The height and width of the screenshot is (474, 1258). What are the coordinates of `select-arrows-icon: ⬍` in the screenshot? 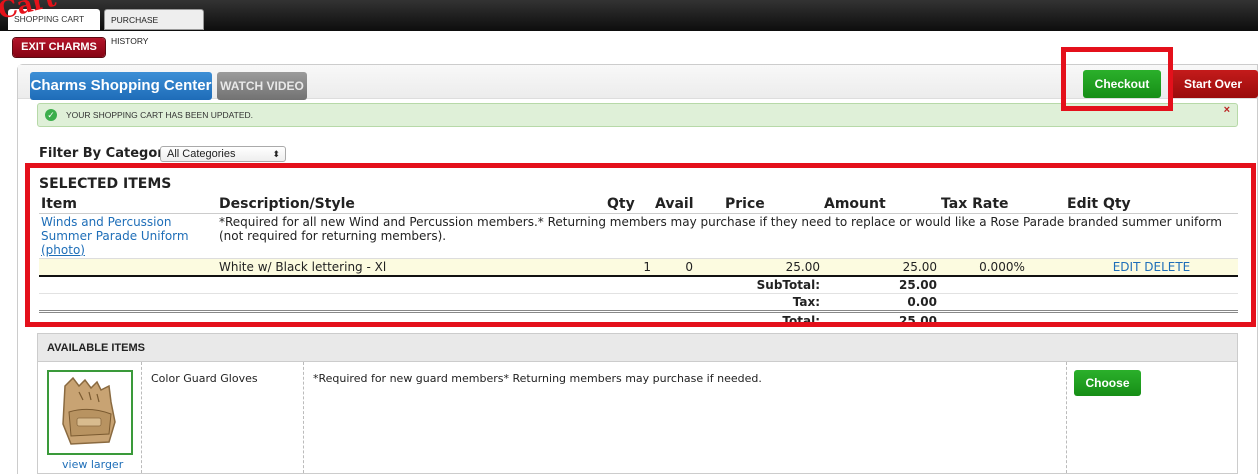 It's located at (276, 154).